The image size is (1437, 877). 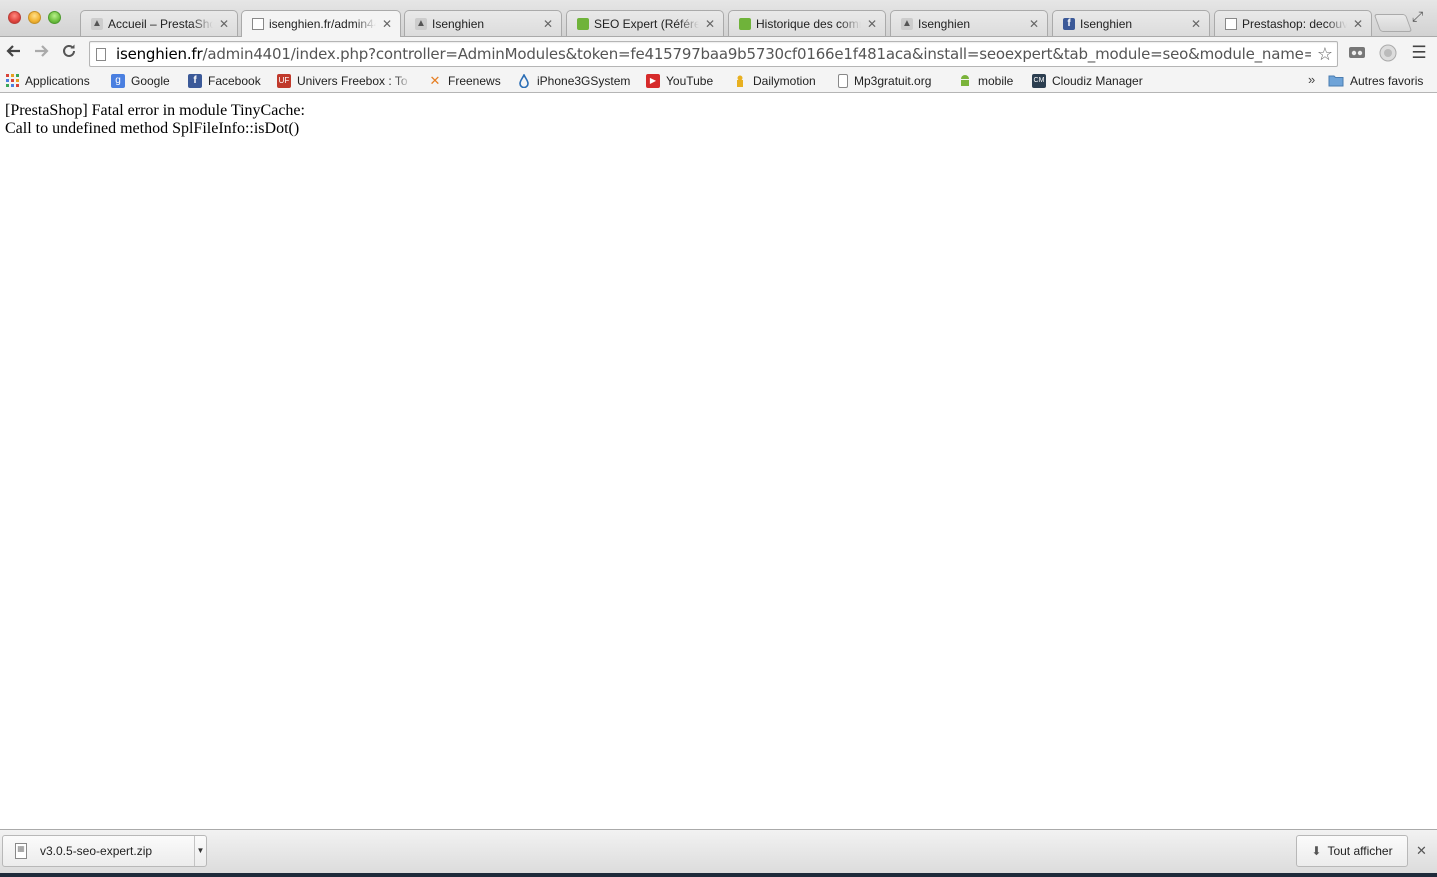 I want to click on tab-title: Historique des commandes, so click(x=808, y=23).